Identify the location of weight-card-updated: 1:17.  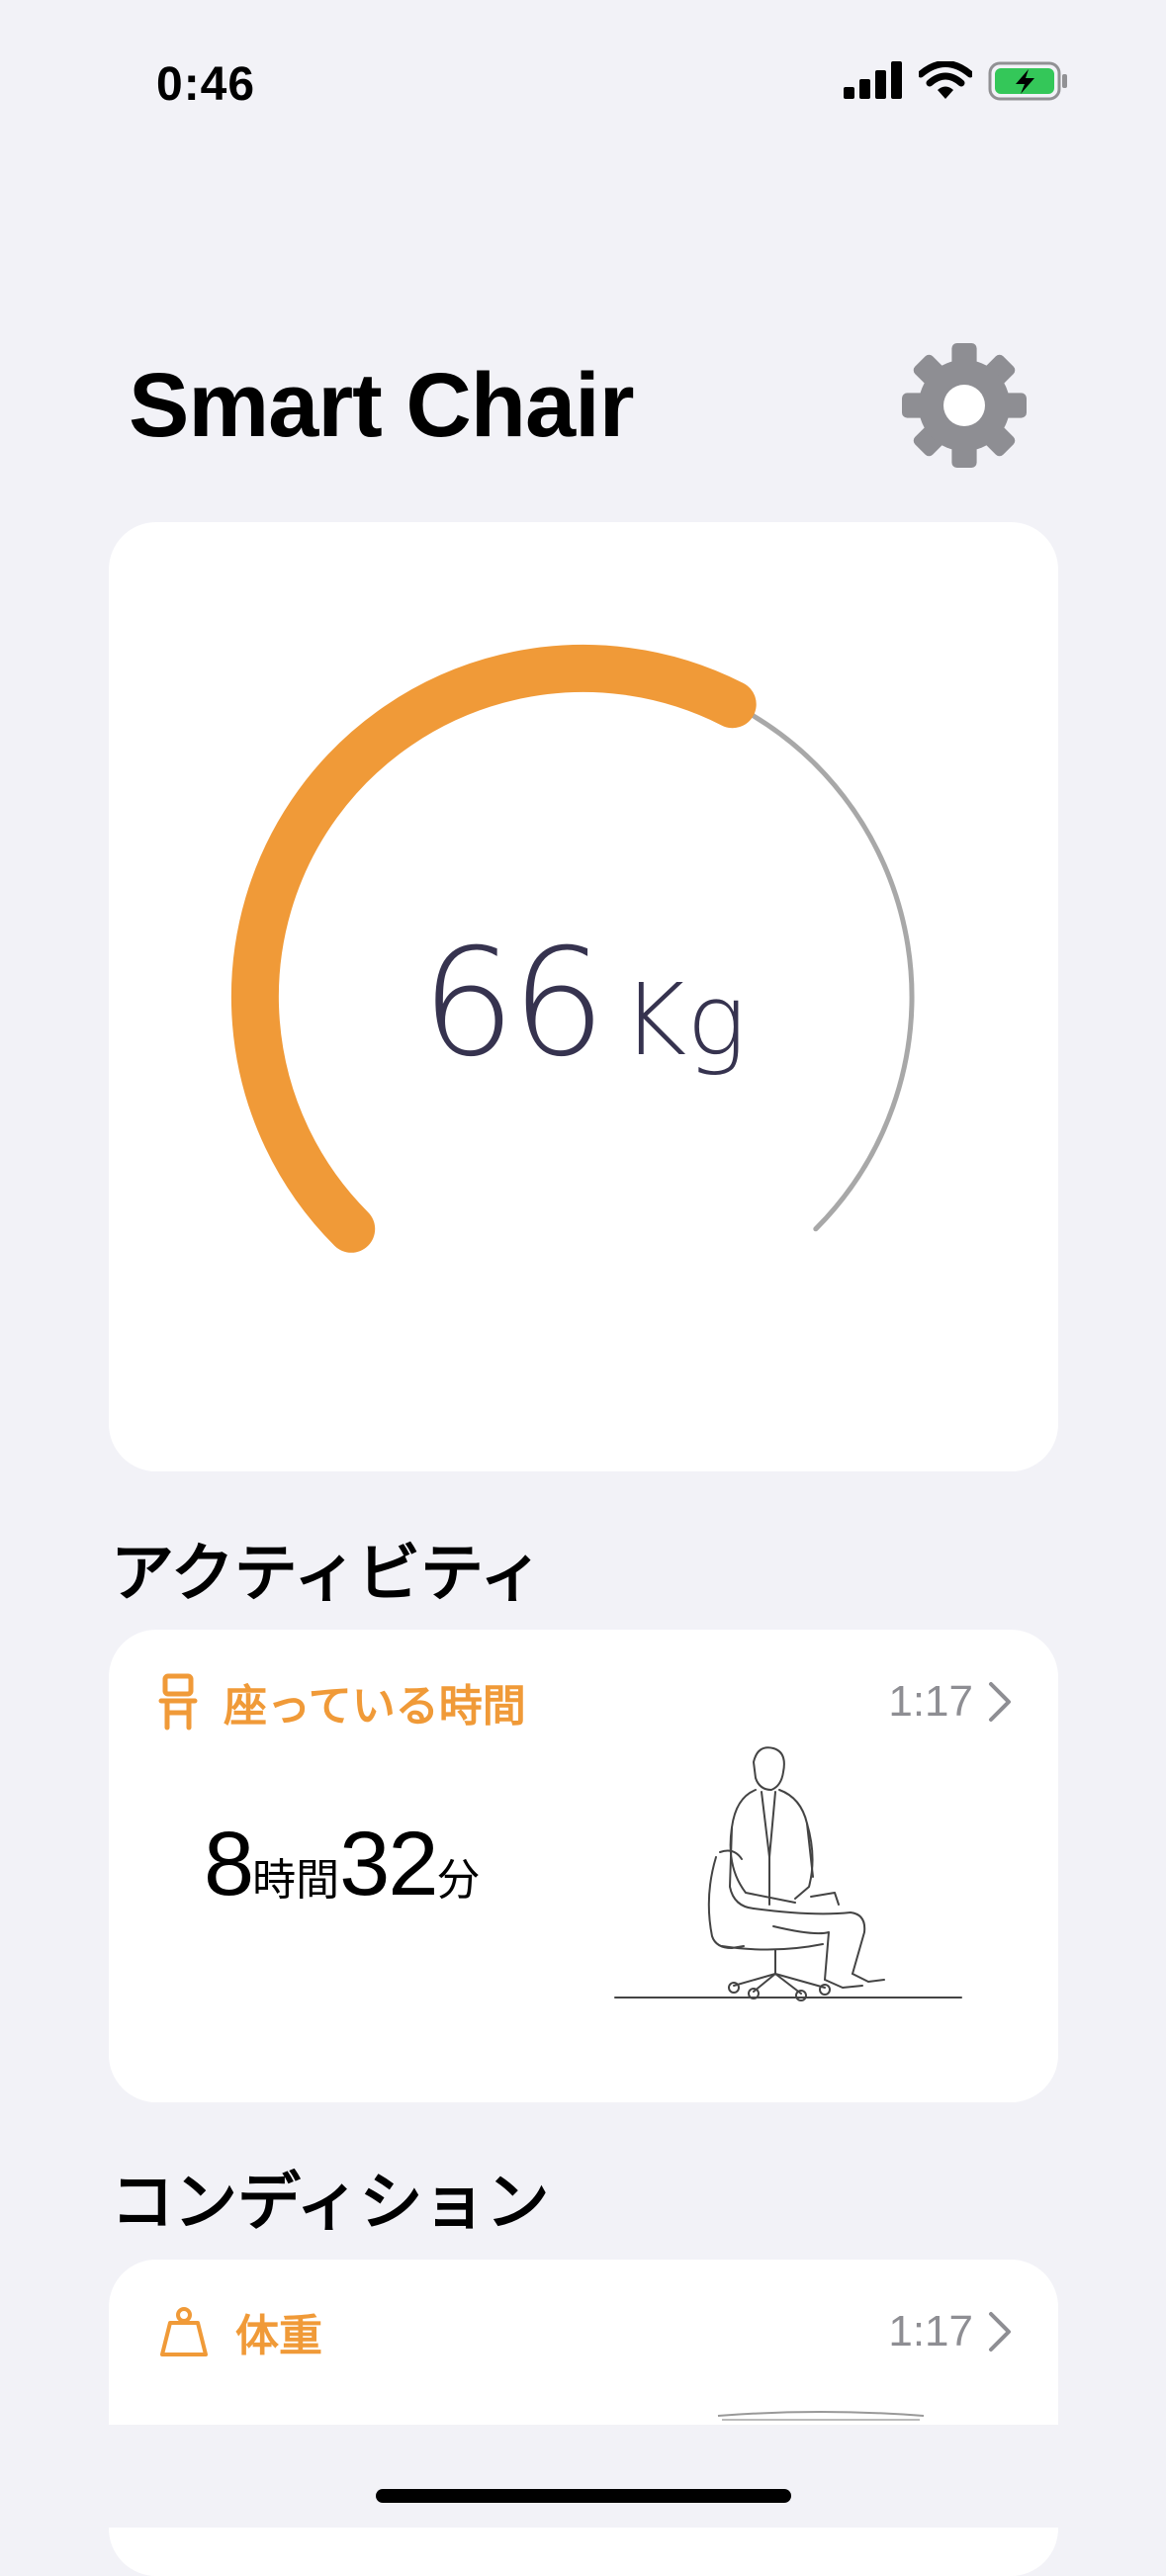
(950, 2331).